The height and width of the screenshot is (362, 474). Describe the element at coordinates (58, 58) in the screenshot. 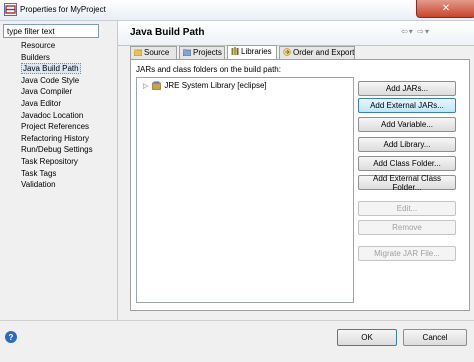

I see `nav-item-builders: Builders` at that location.